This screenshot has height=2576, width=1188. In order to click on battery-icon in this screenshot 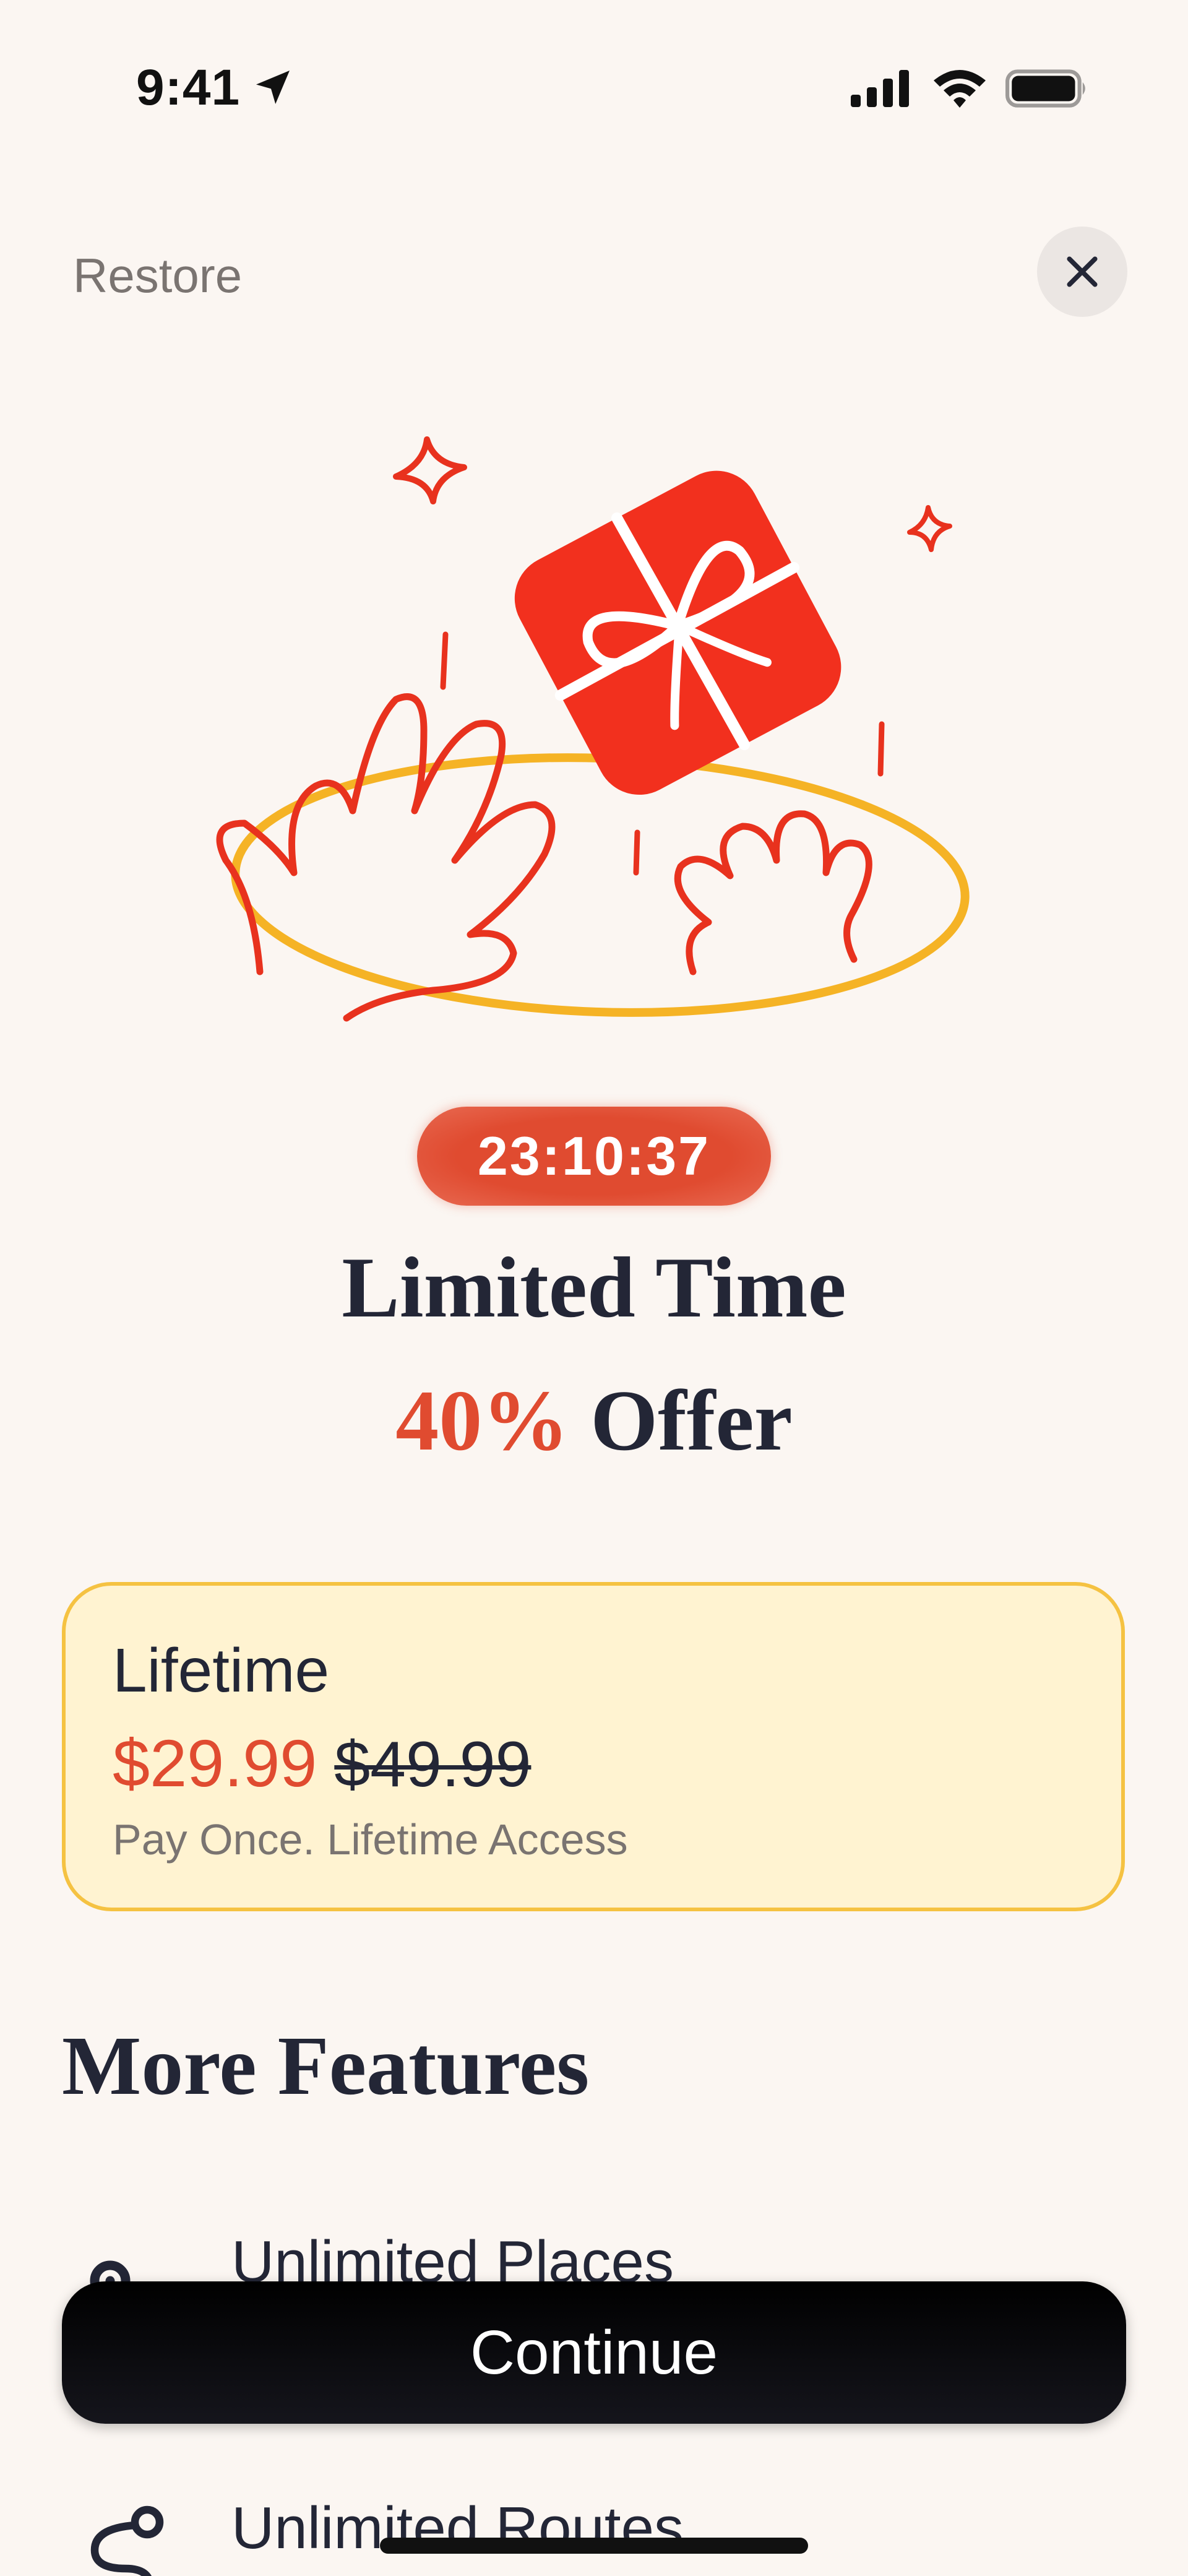, I will do `click(1045, 88)`.